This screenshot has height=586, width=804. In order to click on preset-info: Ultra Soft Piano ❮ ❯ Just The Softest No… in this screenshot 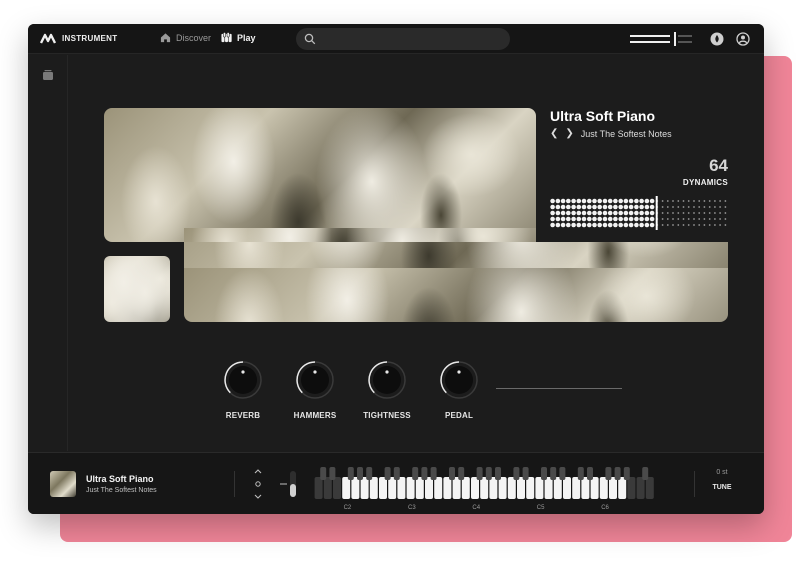, I will do `click(639, 175)`.